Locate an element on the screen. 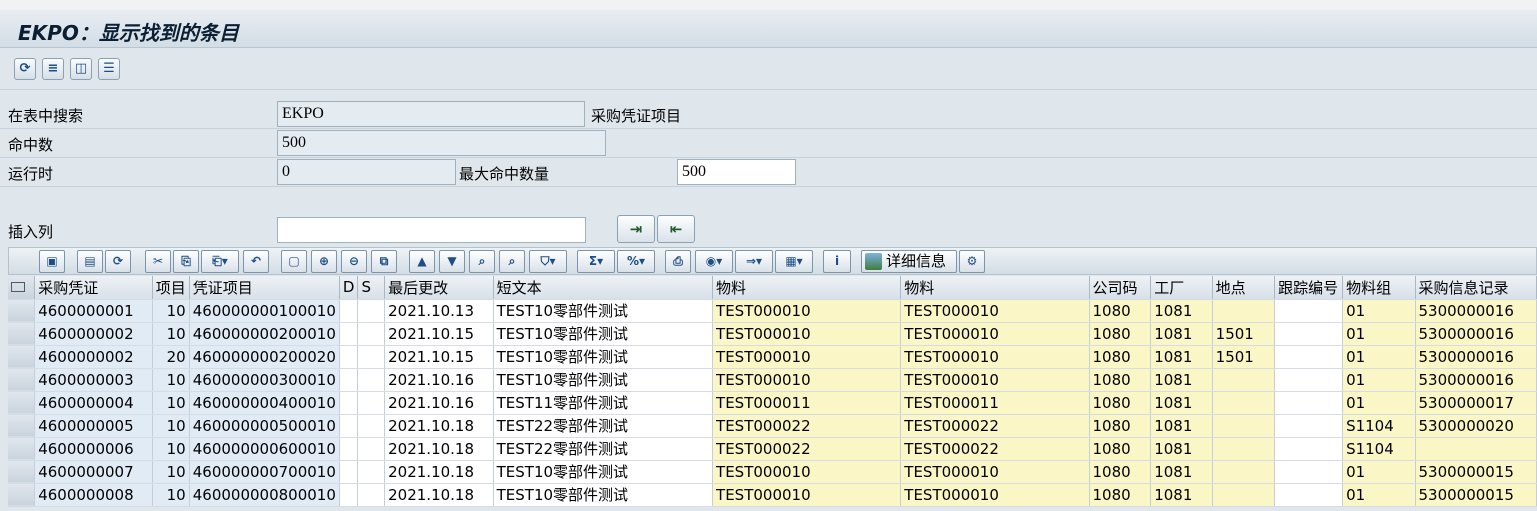  table-cell: 4600000001 is located at coordinates (93, 311).